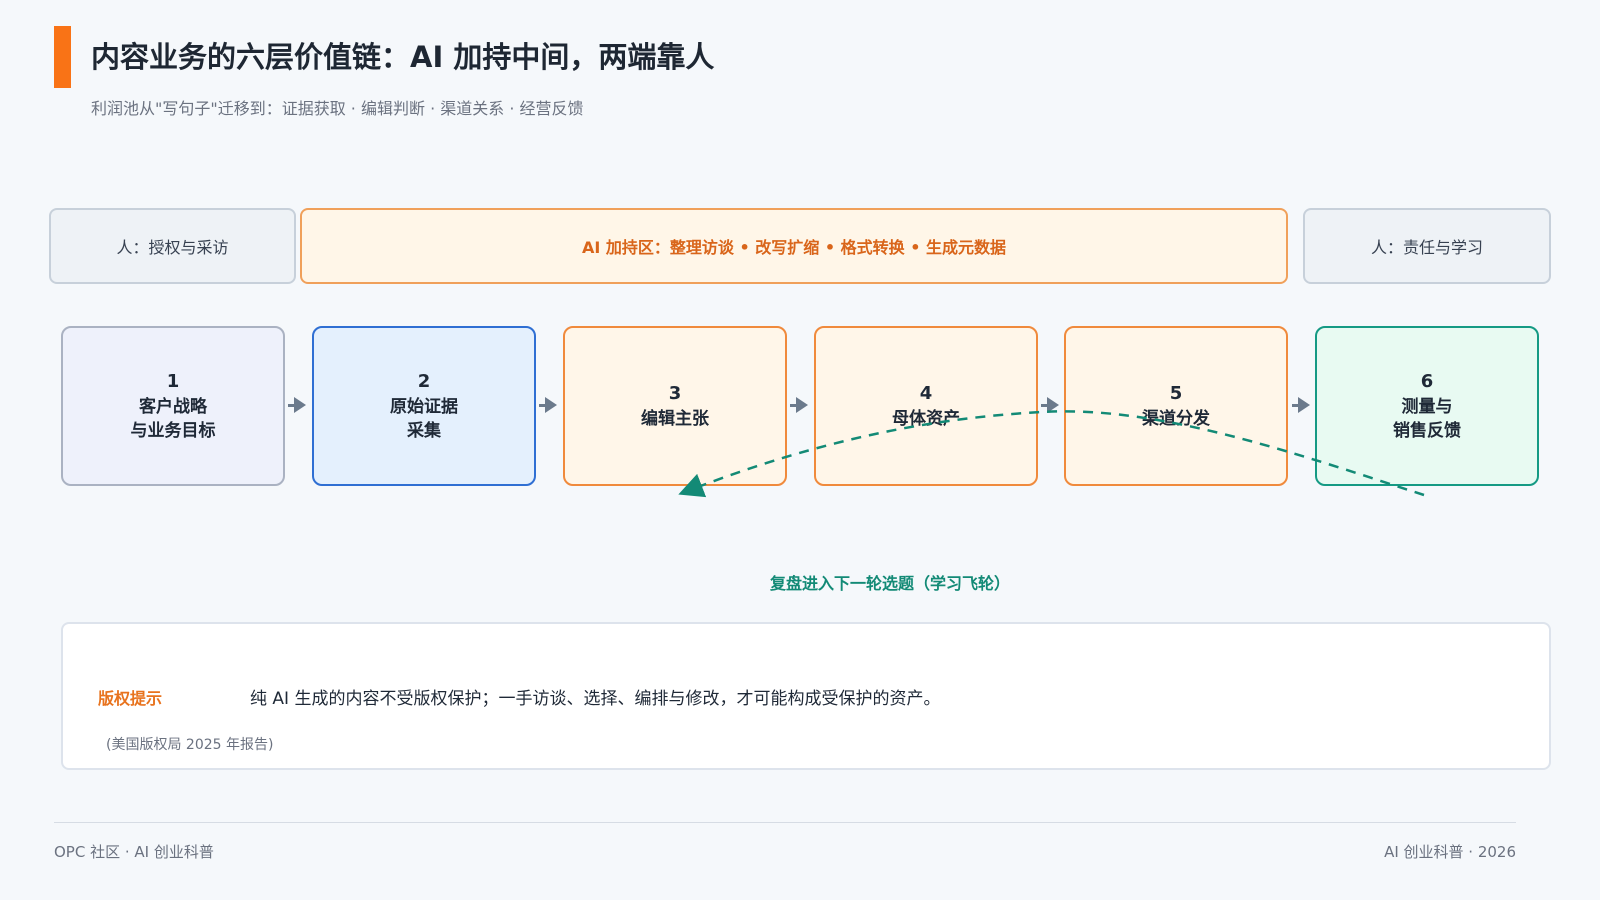 This screenshot has width=1600, height=900. Describe the element at coordinates (134, 852) in the screenshot. I see `footer-left-text: OPC 社区 · AI 创业科普` at that location.